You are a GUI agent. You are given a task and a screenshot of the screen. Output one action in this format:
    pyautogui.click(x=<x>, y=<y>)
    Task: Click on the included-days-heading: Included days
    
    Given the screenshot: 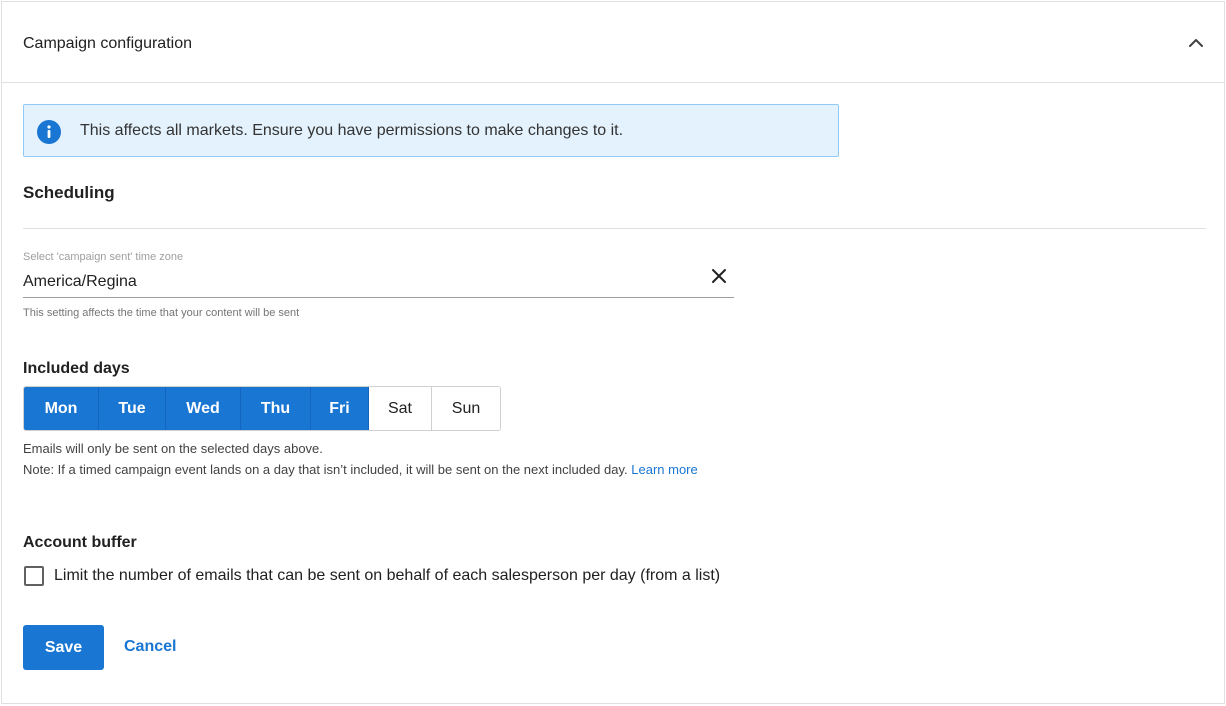 What is the action you would take?
    pyautogui.click(x=76, y=368)
    